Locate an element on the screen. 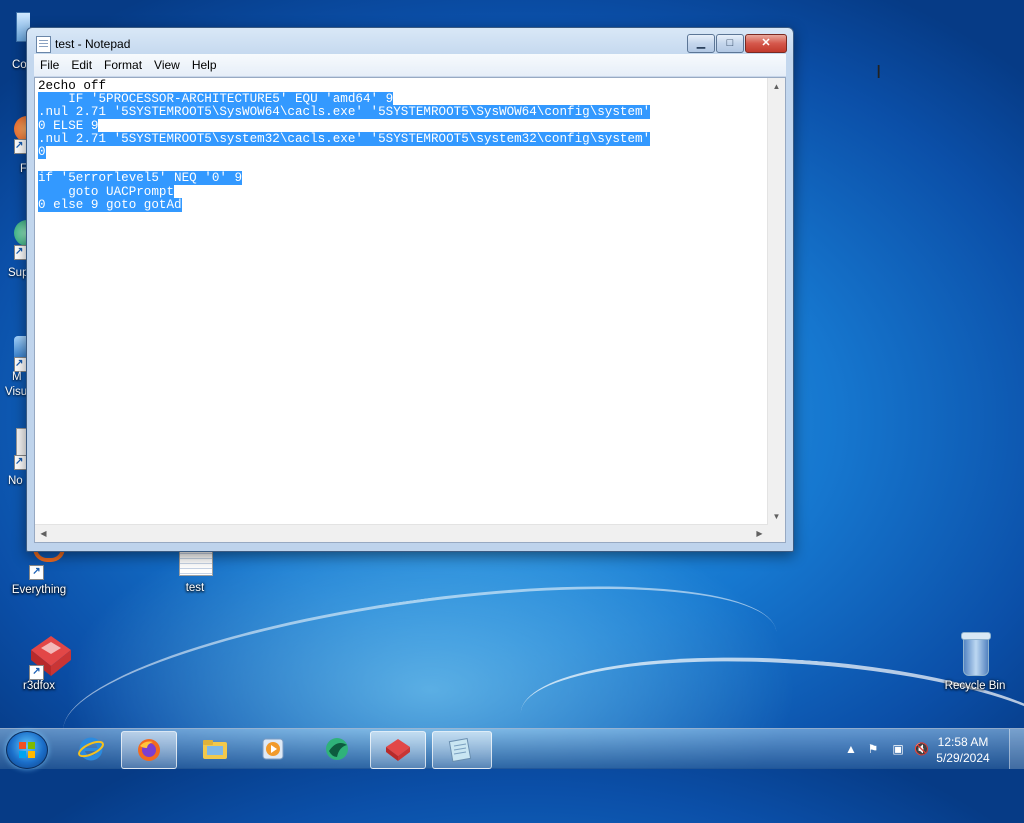  text-line-content: 2echo off is located at coordinates (72, 86).